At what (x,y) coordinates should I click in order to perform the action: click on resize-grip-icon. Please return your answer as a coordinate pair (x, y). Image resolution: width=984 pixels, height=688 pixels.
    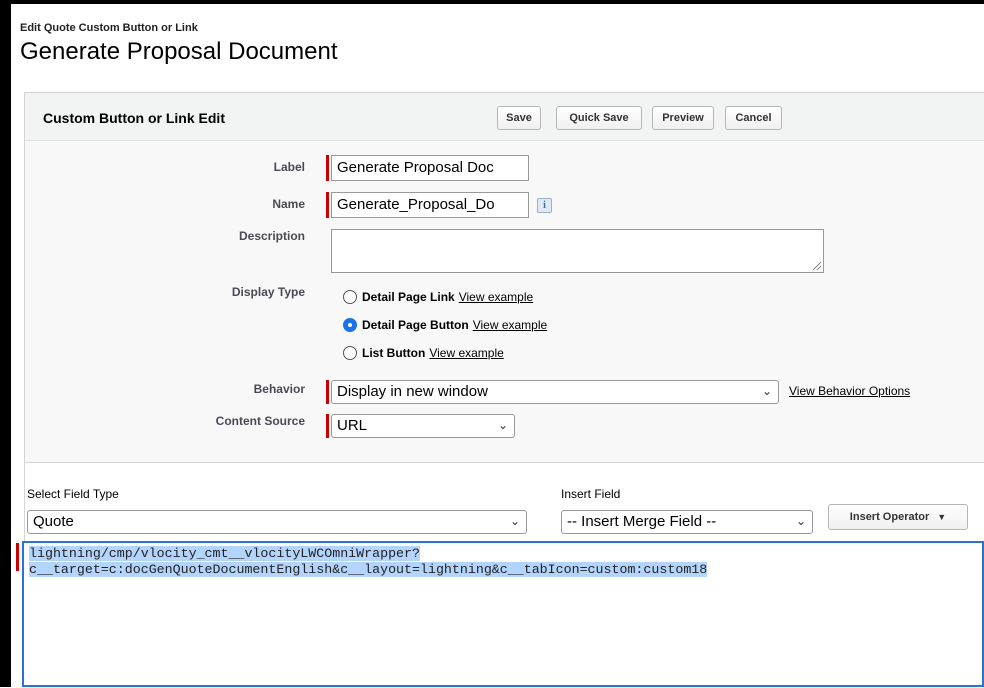
    Looking at the image, I should click on (817, 266).